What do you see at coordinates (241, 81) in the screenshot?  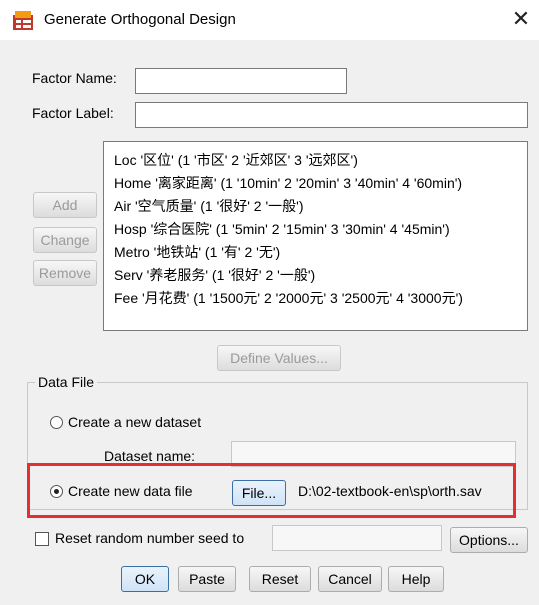 I see `factor-name-input` at bounding box center [241, 81].